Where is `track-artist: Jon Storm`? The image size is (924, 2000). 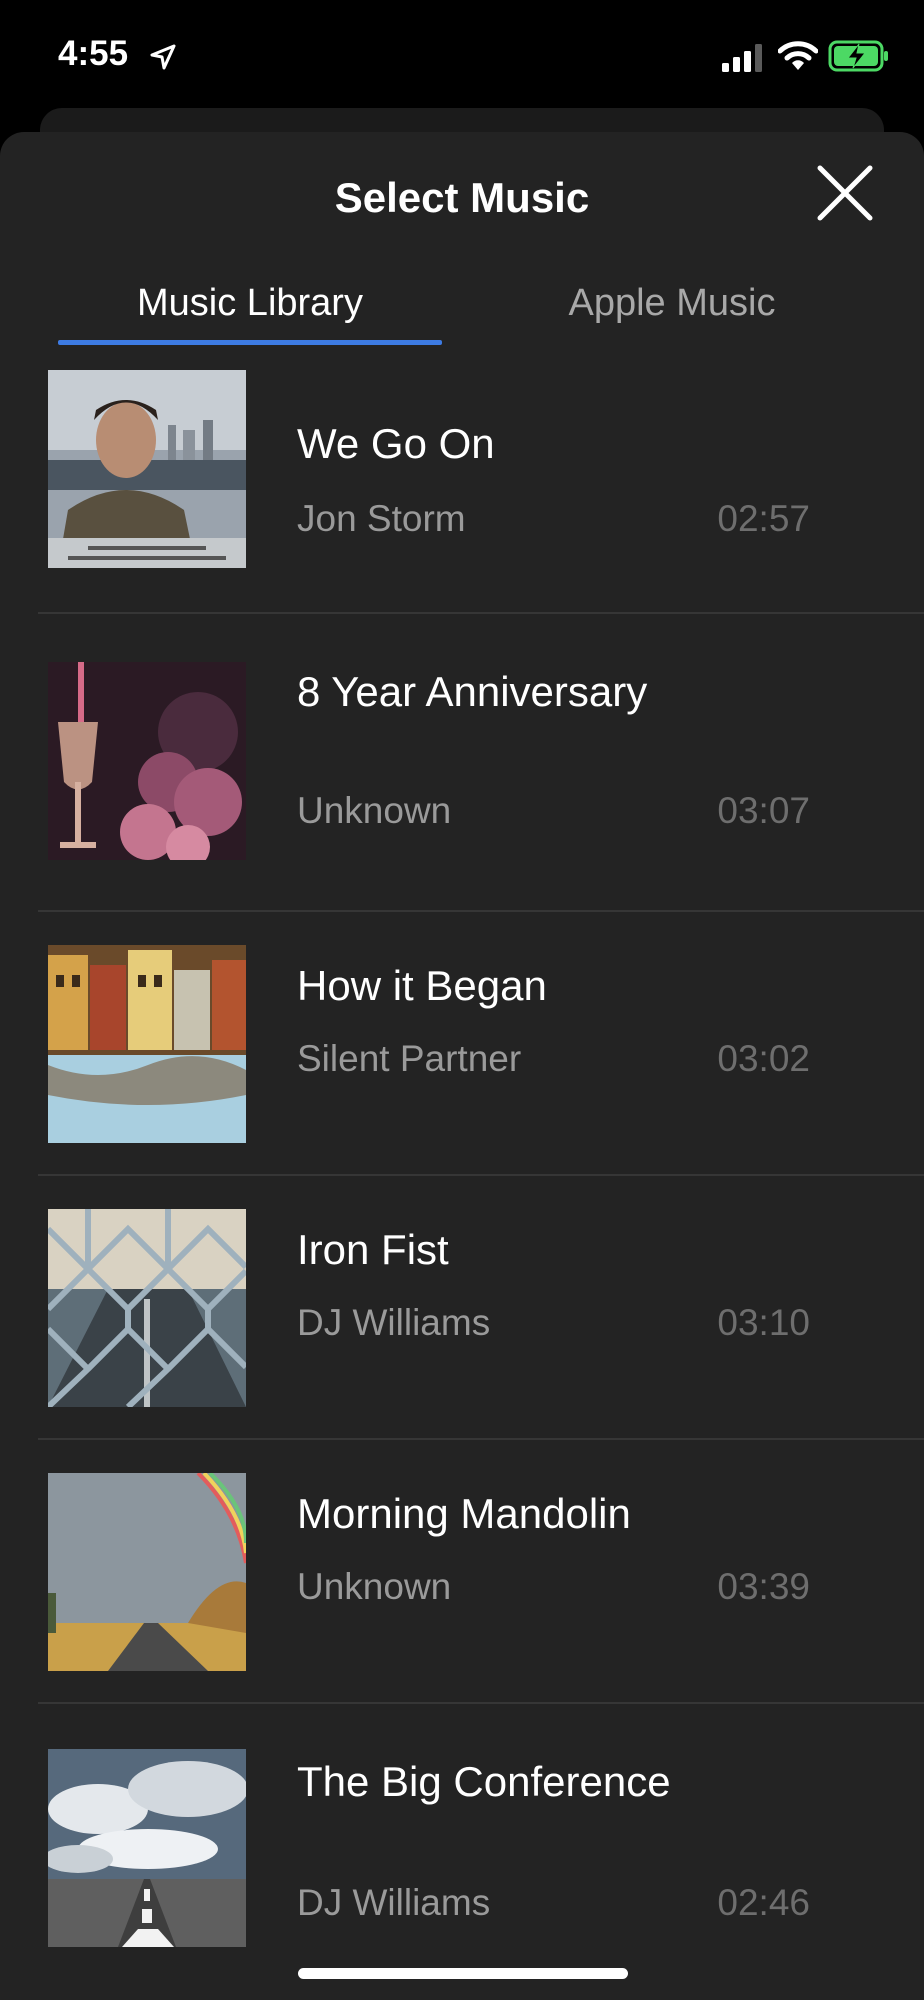
track-artist: Jon Storm is located at coordinates (381, 518).